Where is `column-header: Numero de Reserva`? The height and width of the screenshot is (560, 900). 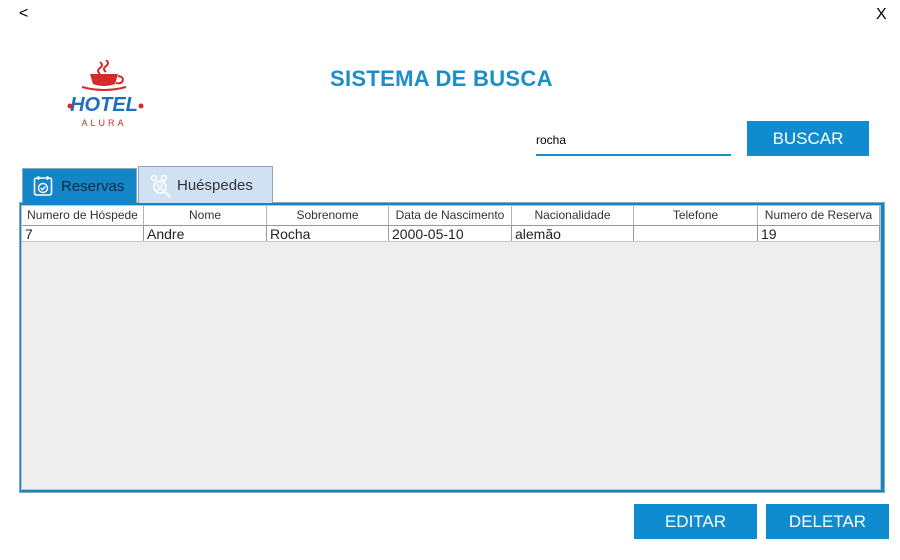 column-header: Numero de Reserva is located at coordinates (819, 215).